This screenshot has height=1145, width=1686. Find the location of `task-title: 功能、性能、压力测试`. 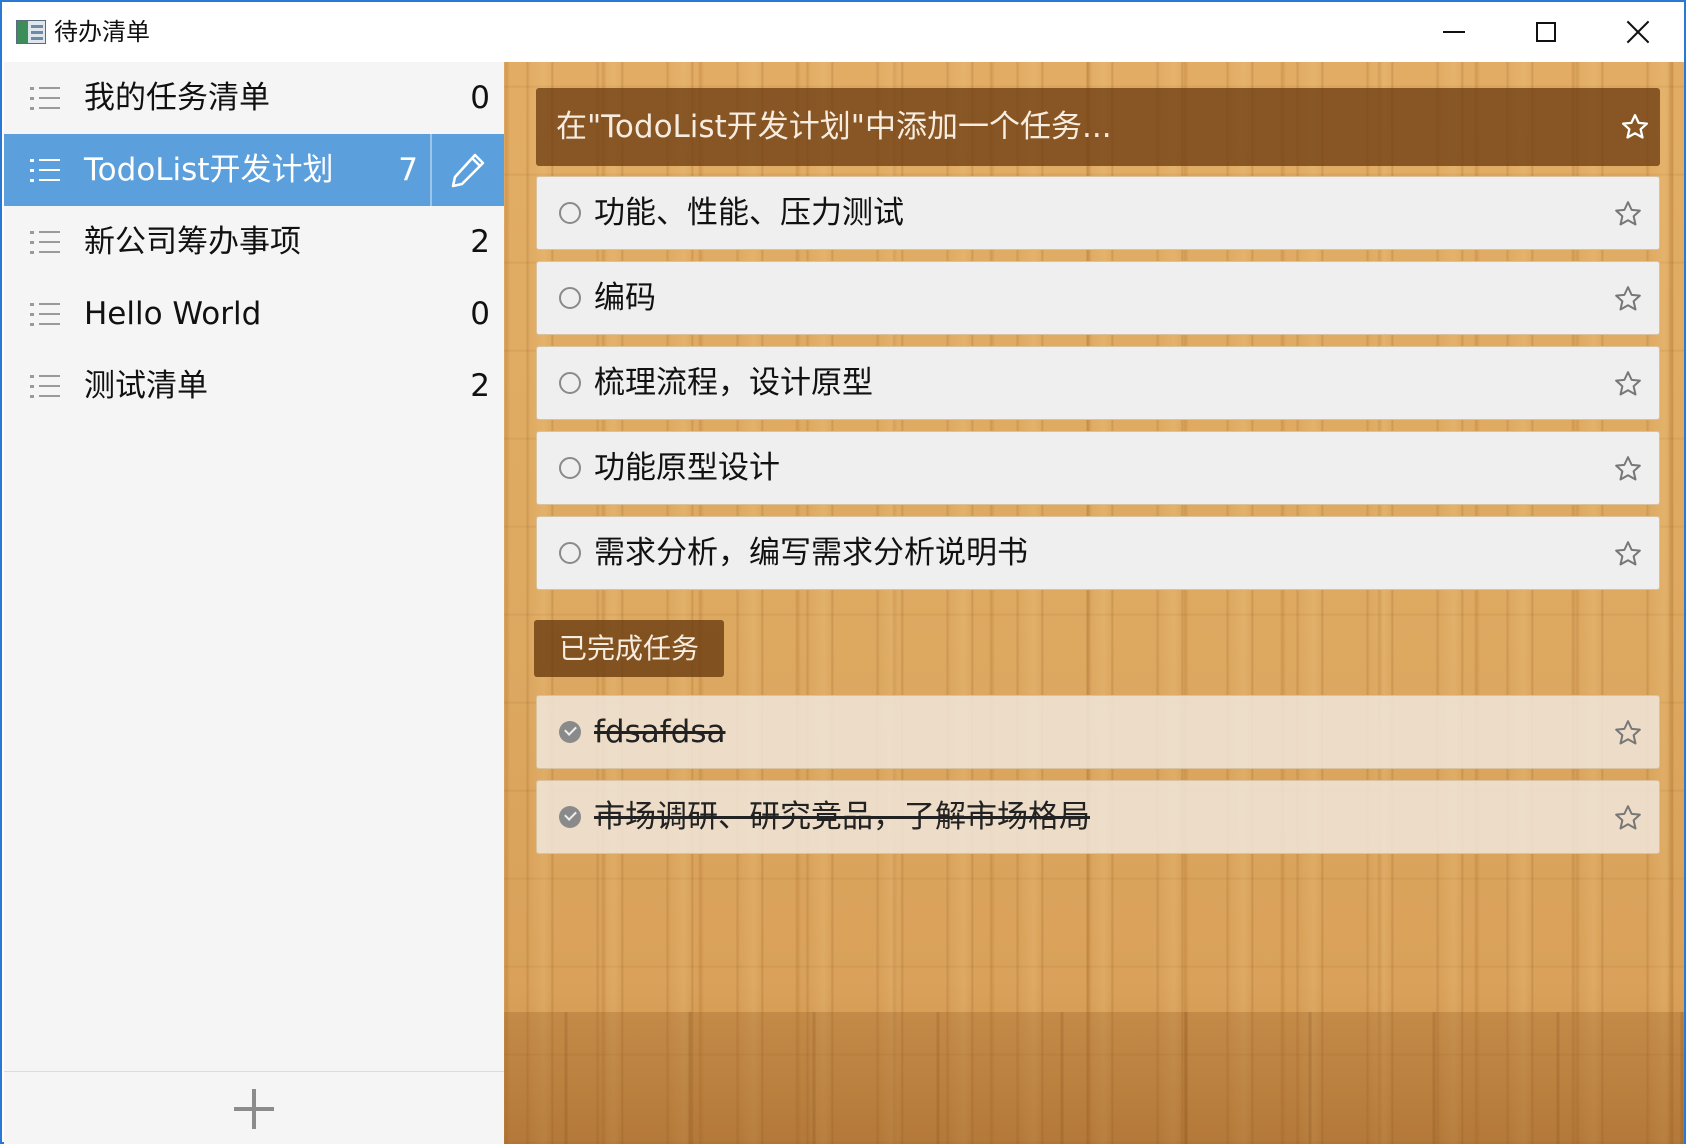

task-title: 功能、性能、压力测试 is located at coordinates (749, 213).